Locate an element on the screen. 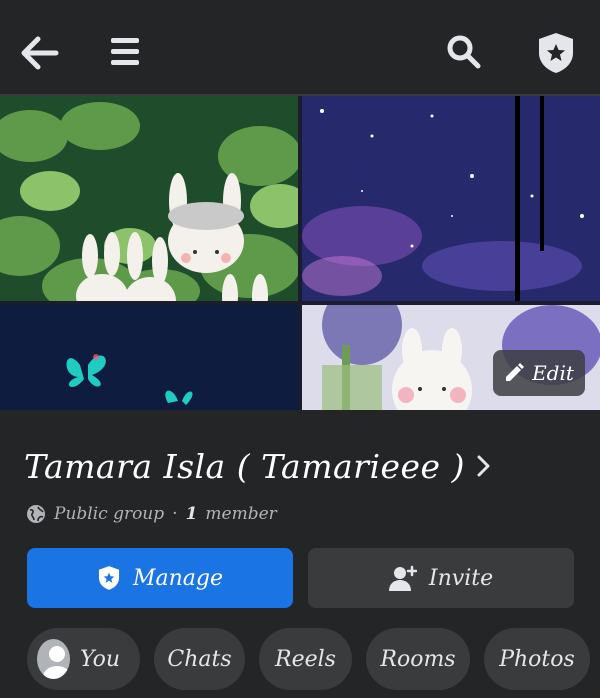 The height and width of the screenshot is (698, 600). edit-cover-button: Edit is located at coordinates (539, 373).